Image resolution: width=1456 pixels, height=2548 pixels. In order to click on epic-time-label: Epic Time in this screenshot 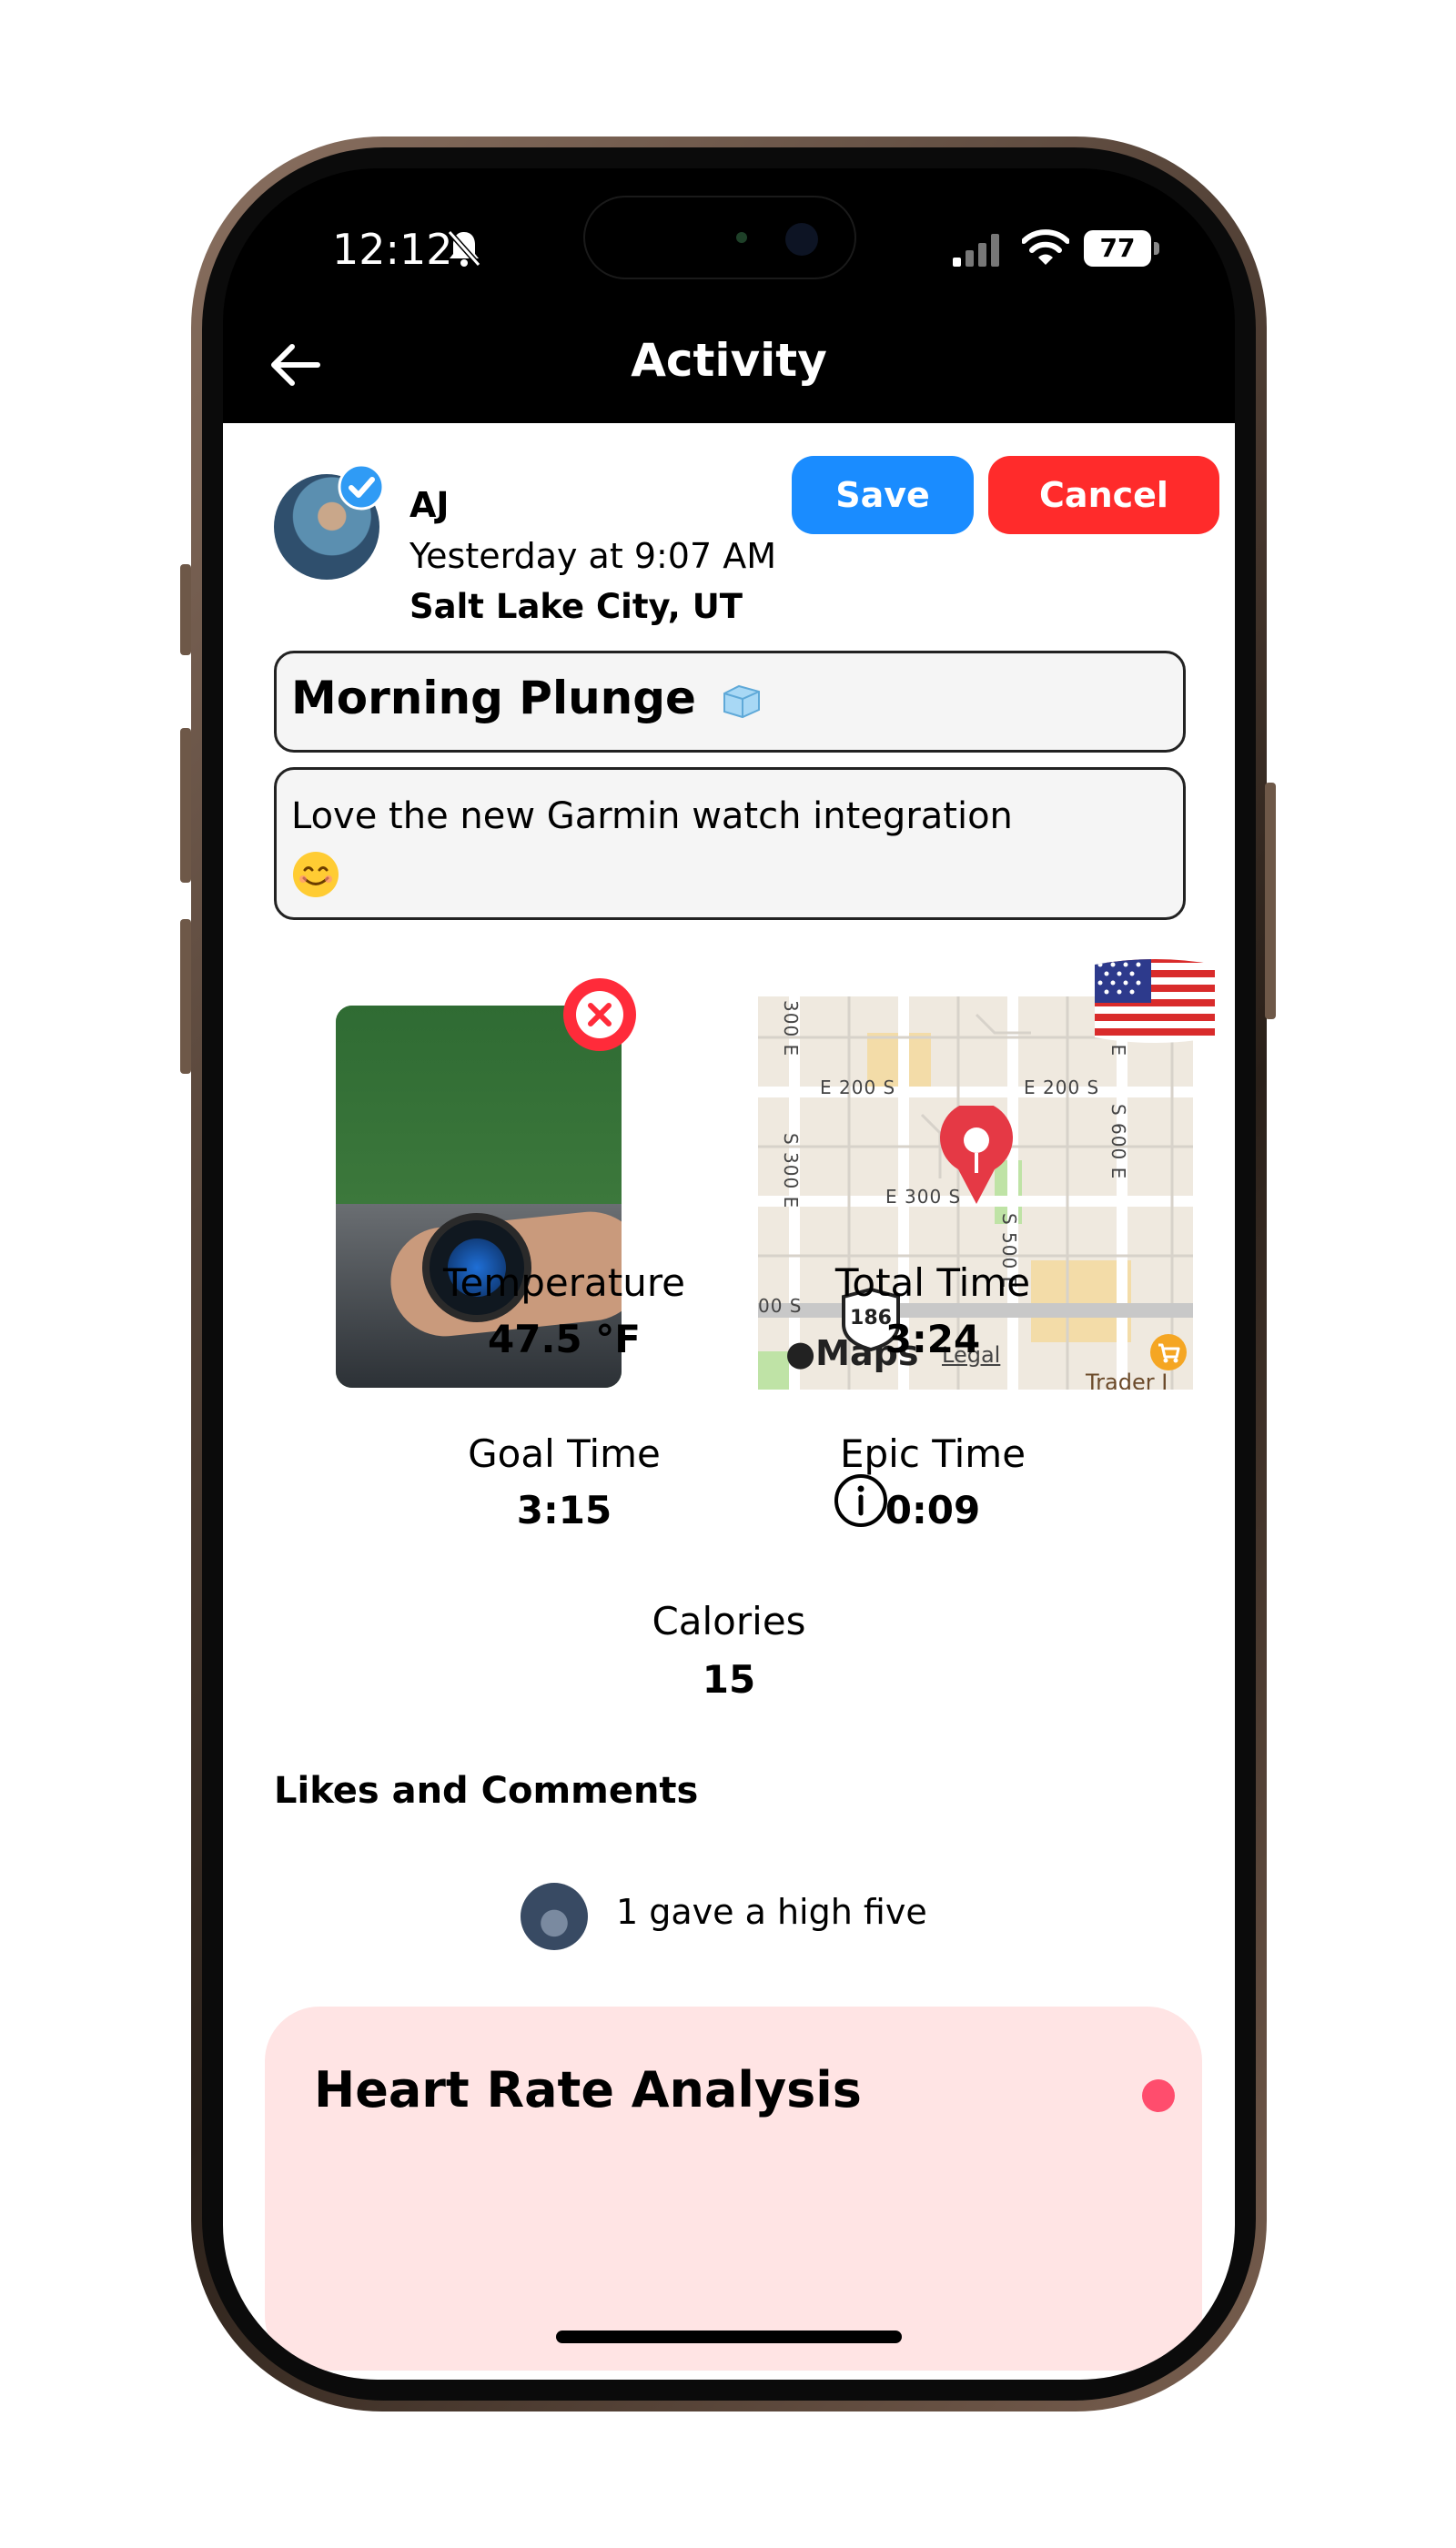, I will do `click(933, 1454)`.